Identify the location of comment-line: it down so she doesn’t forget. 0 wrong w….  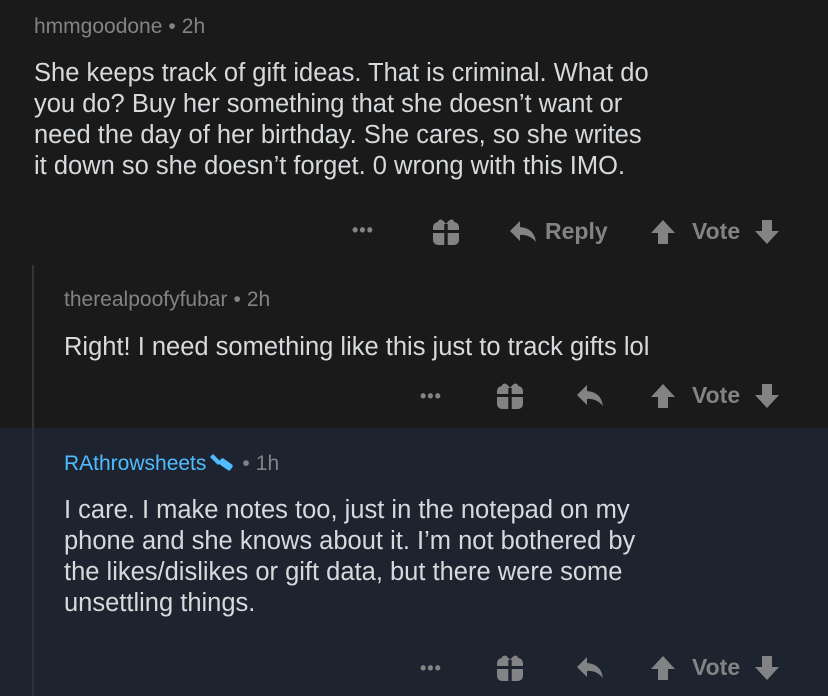
(330, 166).